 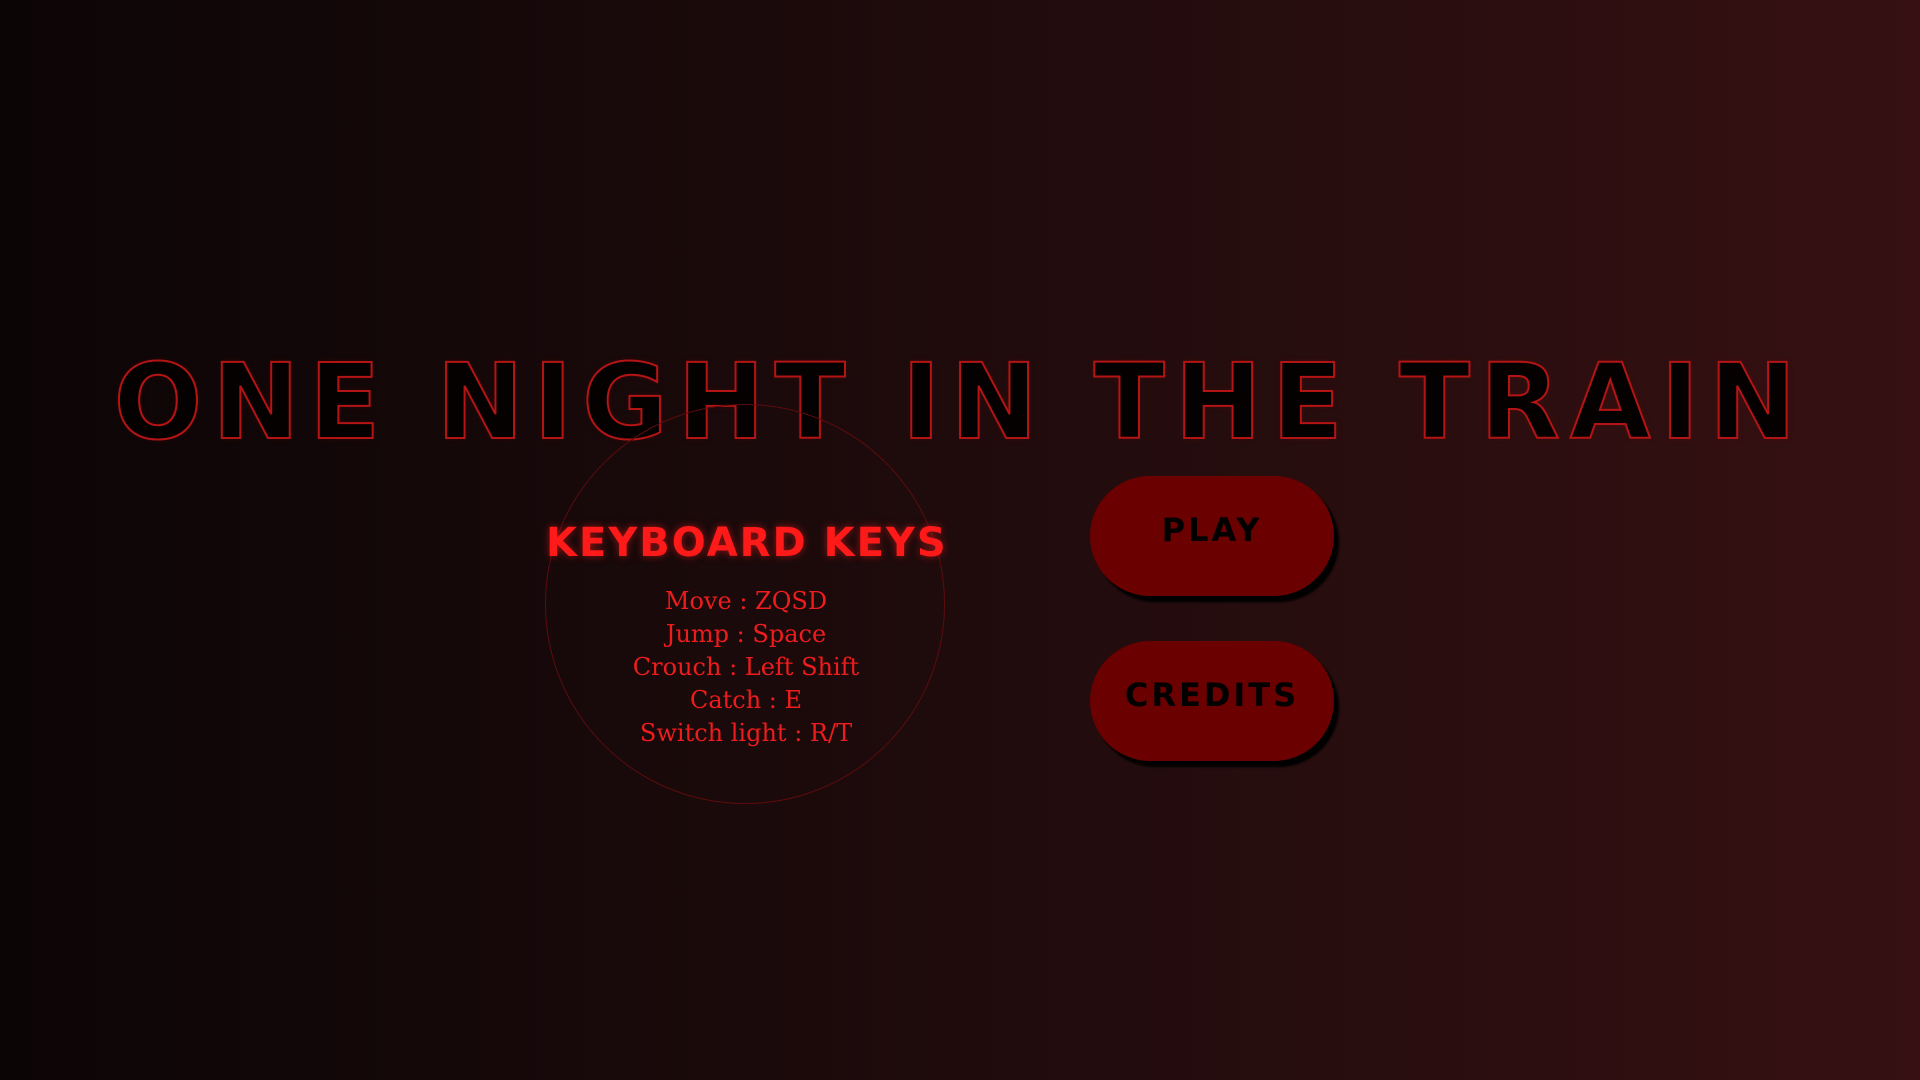 I want to click on key-binding-move: Move : ZQSD, so click(x=746, y=601).